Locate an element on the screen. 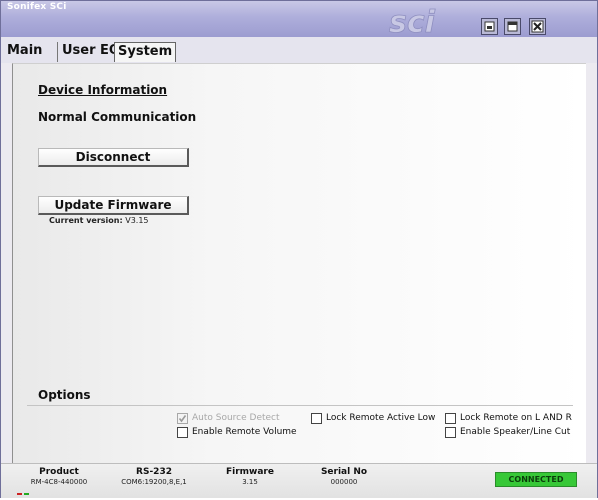  rs232-status: RS-232 COM6:19200,8,E,1 is located at coordinates (154, 476).